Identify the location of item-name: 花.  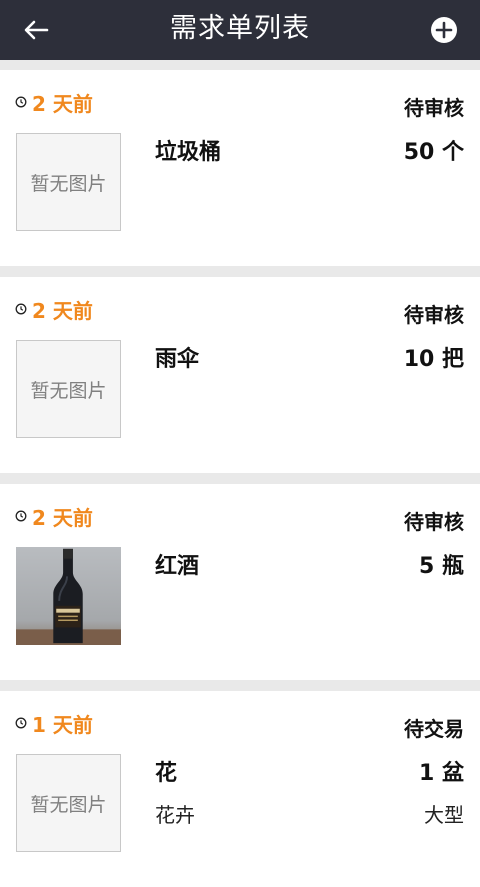
(166, 773).